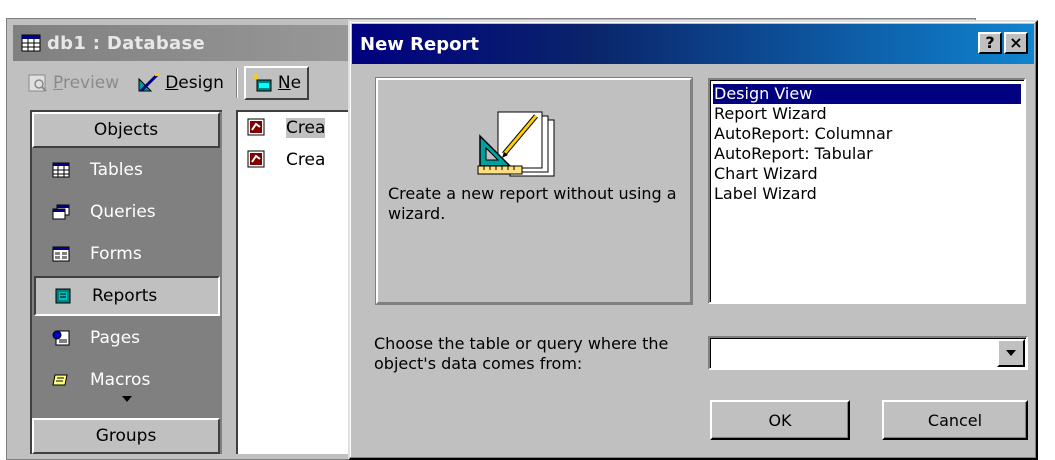 The image size is (1055, 460). Describe the element at coordinates (63, 296) in the screenshot. I see `report-icon` at that location.